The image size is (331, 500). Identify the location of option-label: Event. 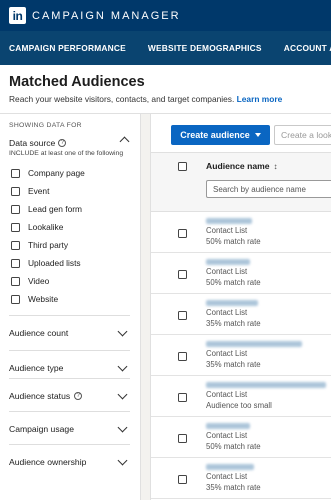
(39, 191).